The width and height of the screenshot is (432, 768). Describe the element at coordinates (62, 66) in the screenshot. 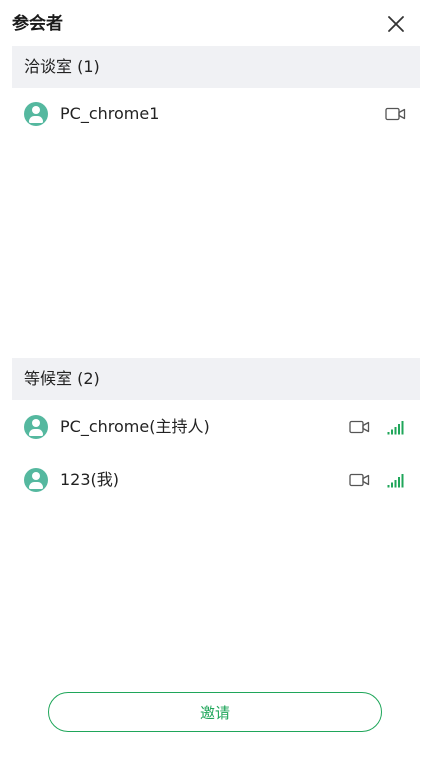

I see `section-title: 洽谈室 (1)` at that location.